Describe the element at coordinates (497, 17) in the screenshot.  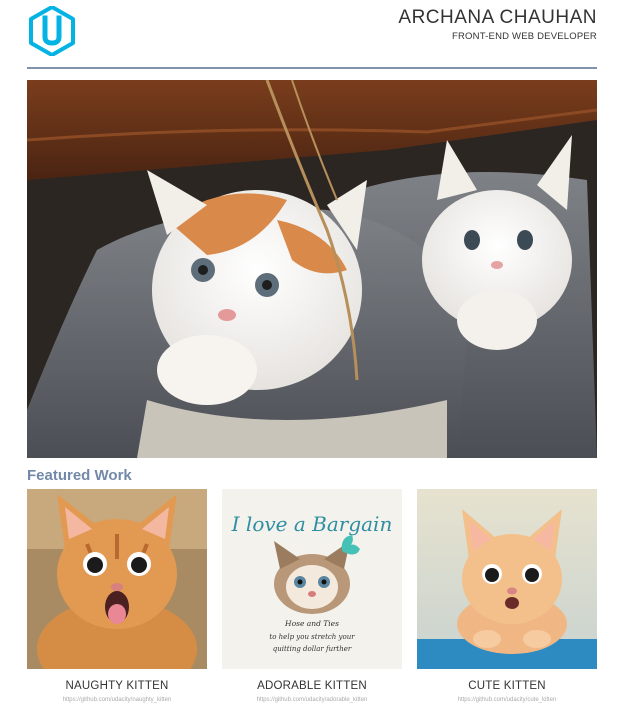
I see `developer-name: ARCHANA CHAUHAN` at that location.